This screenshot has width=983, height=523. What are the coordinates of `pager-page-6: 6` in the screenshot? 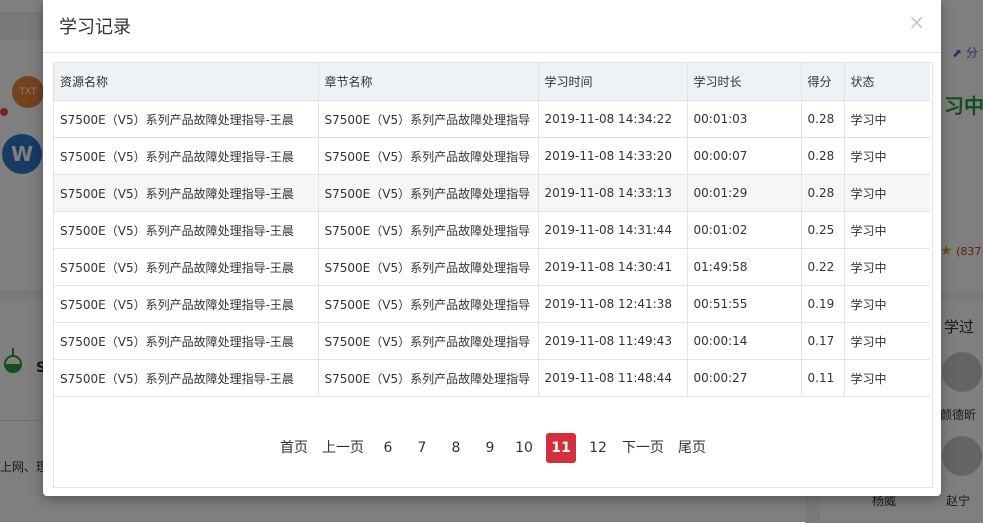 It's located at (388, 448).